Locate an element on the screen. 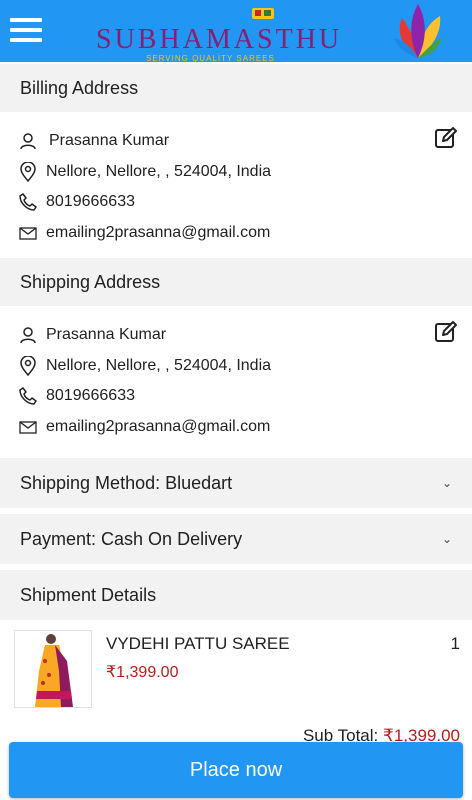  cart-item: VYDEHI PATTU SAREE ₹1,399.00 1 is located at coordinates (236, 673).